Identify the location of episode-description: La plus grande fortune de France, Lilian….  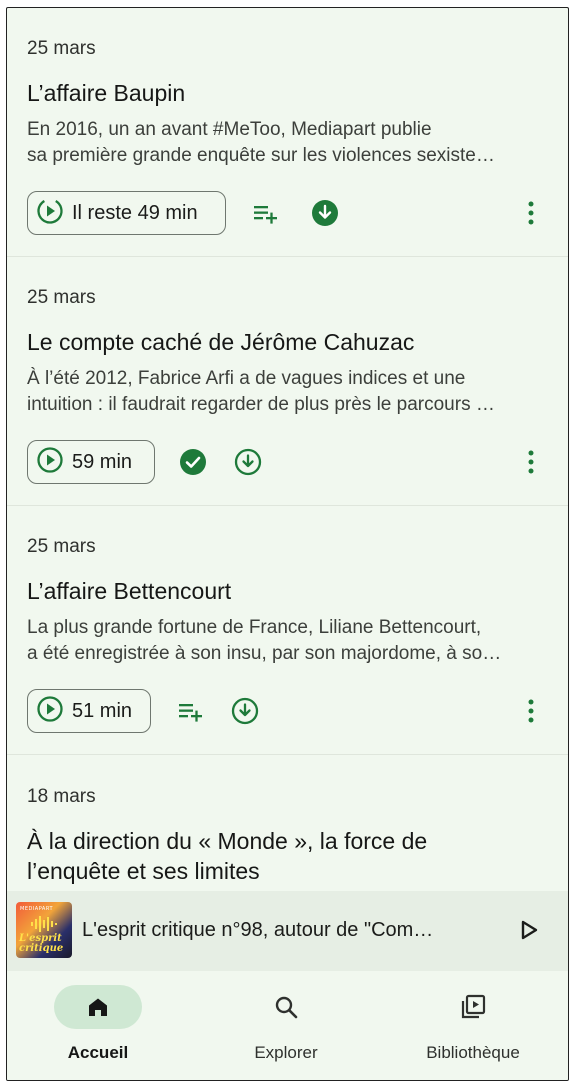
(287, 641).